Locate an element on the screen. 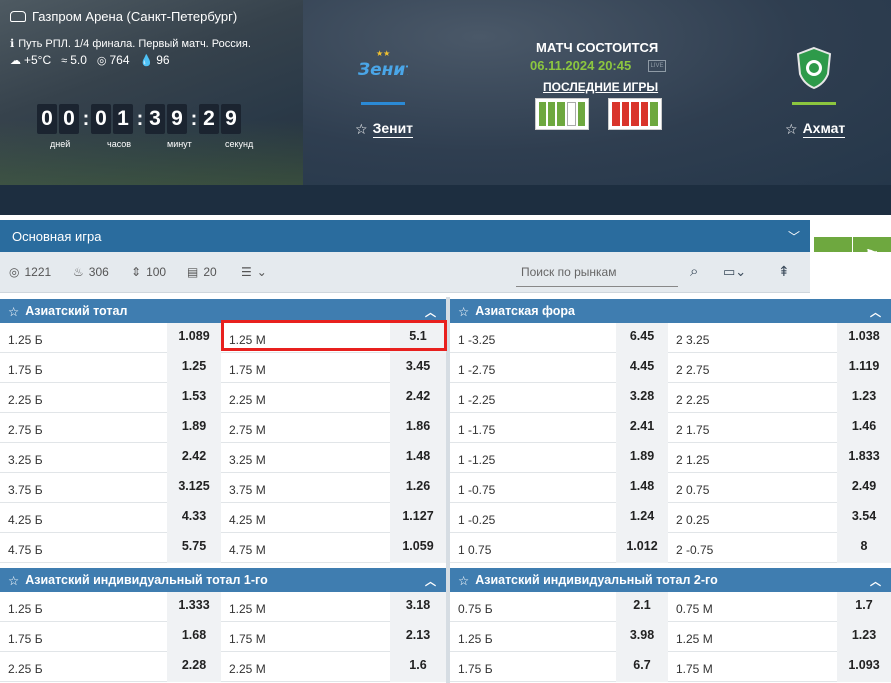 The height and width of the screenshot is (683, 891). odds-value: 2.1 is located at coordinates (642, 607).